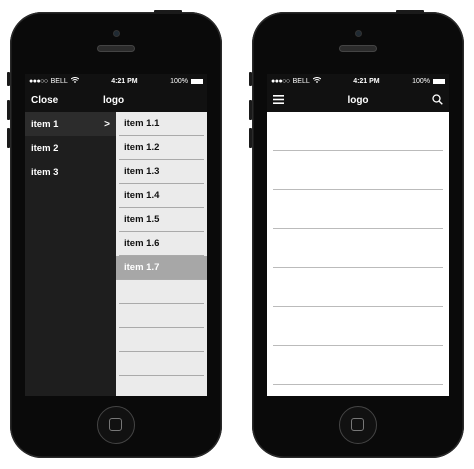  I want to click on nav-bar: Close logo, so click(116, 100).